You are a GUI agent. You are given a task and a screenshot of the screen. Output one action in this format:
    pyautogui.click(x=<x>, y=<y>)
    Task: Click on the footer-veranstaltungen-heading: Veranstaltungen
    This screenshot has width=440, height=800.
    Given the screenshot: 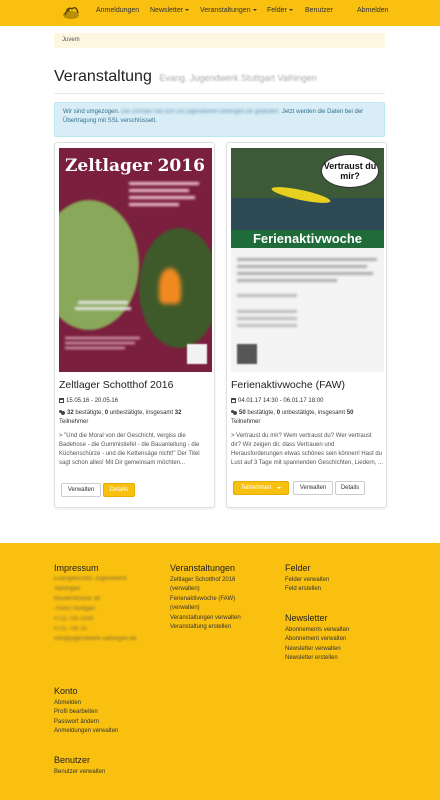 What is the action you would take?
    pyautogui.click(x=203, y=568)
    